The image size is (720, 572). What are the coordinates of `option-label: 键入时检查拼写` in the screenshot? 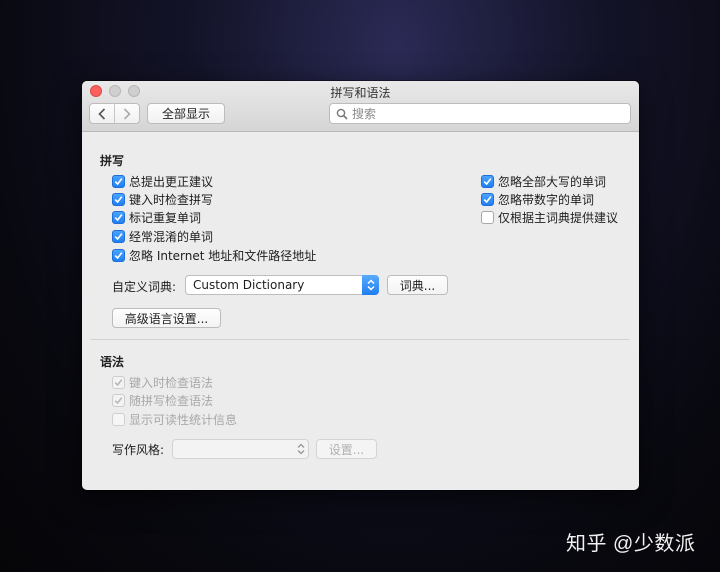 It's located at (171, 200).